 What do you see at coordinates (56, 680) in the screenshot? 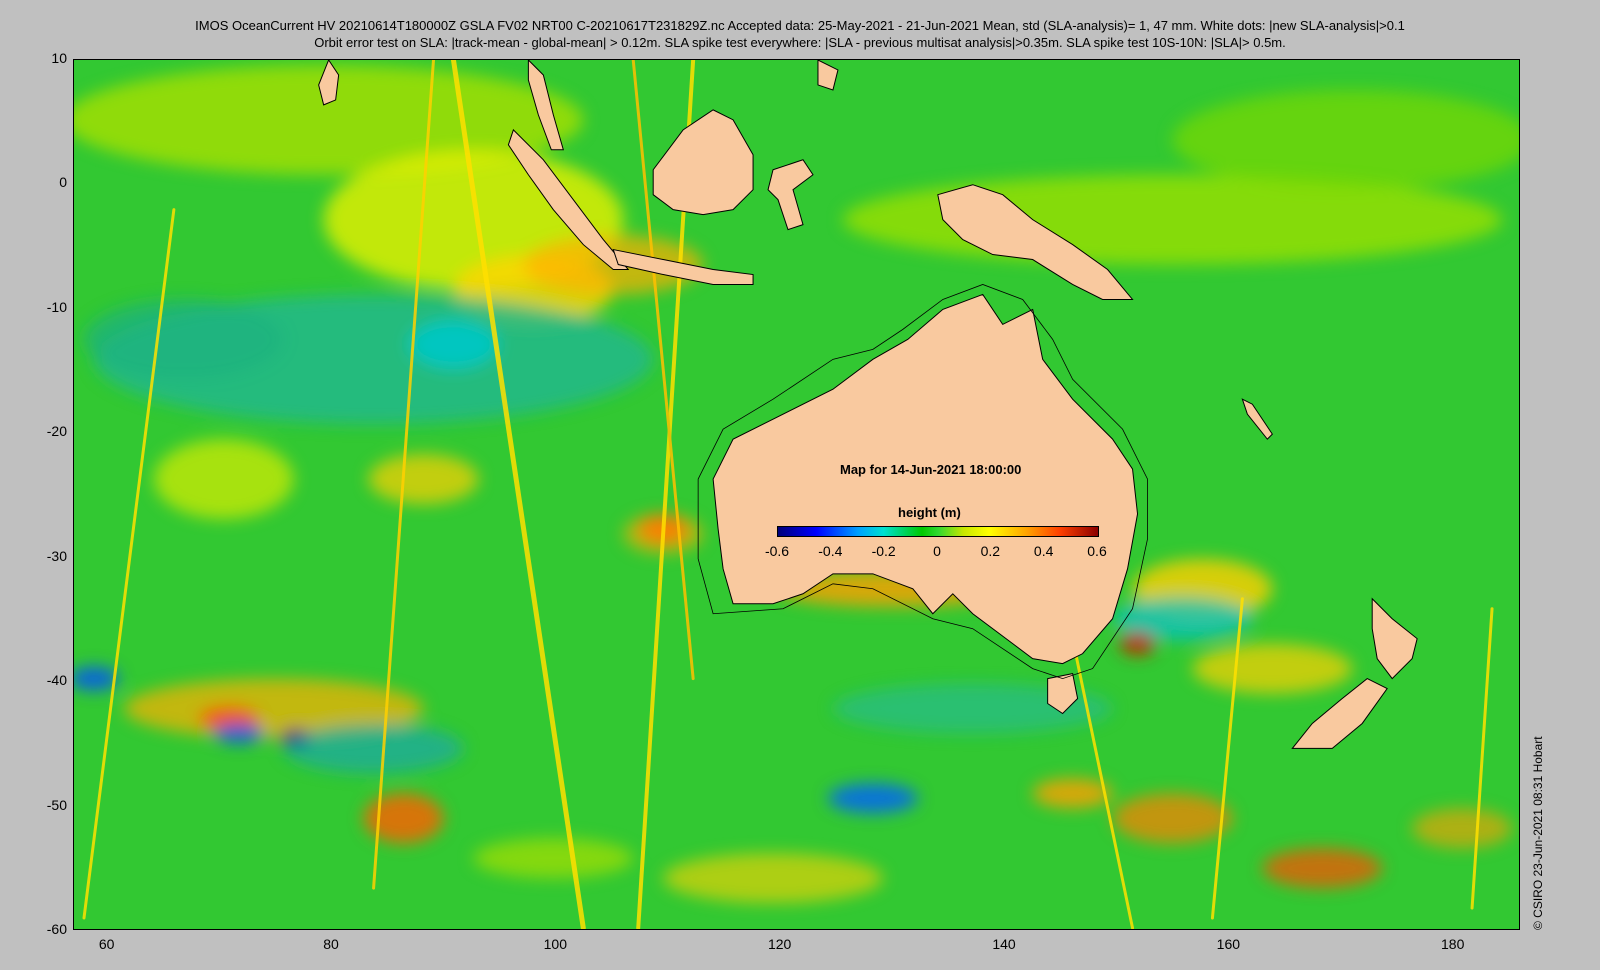
I see `latitude-tick-label: -40` at bounding box center [56, 680].